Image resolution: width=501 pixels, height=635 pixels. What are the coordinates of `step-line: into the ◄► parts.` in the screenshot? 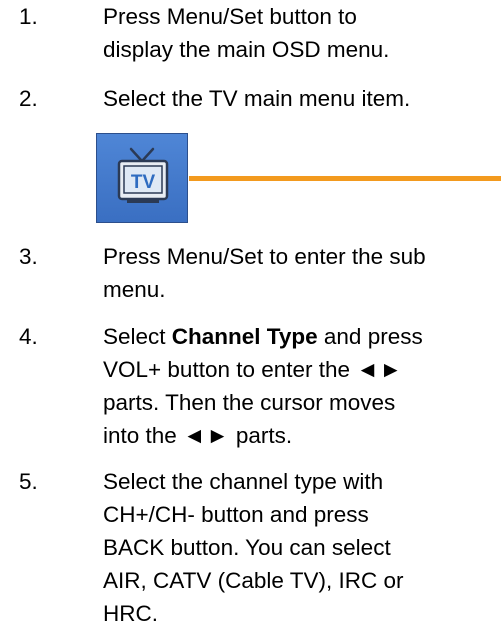 It's located at (300, 435).